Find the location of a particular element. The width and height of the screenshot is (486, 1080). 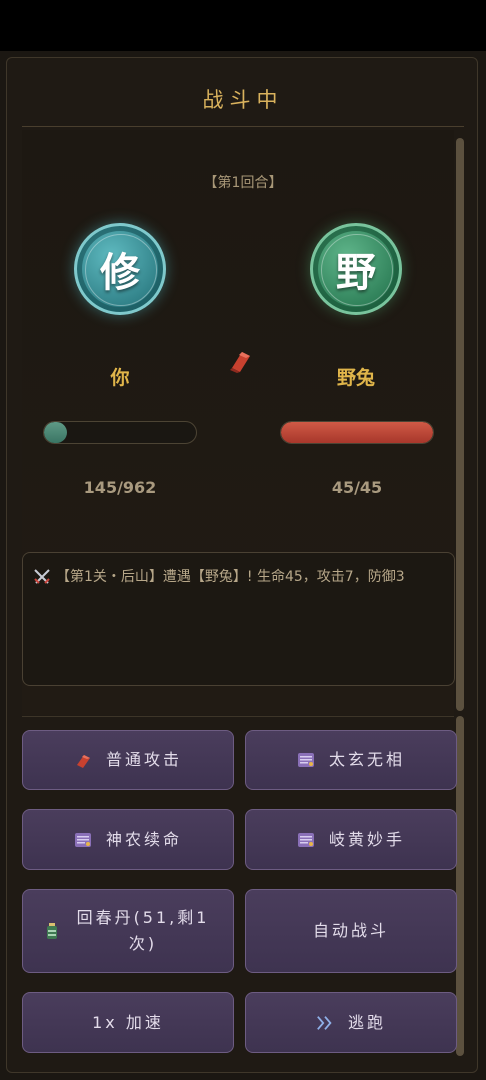

huichun-pill-button: 回春丹(51,剩1次) is located at coordinates (128, 931).